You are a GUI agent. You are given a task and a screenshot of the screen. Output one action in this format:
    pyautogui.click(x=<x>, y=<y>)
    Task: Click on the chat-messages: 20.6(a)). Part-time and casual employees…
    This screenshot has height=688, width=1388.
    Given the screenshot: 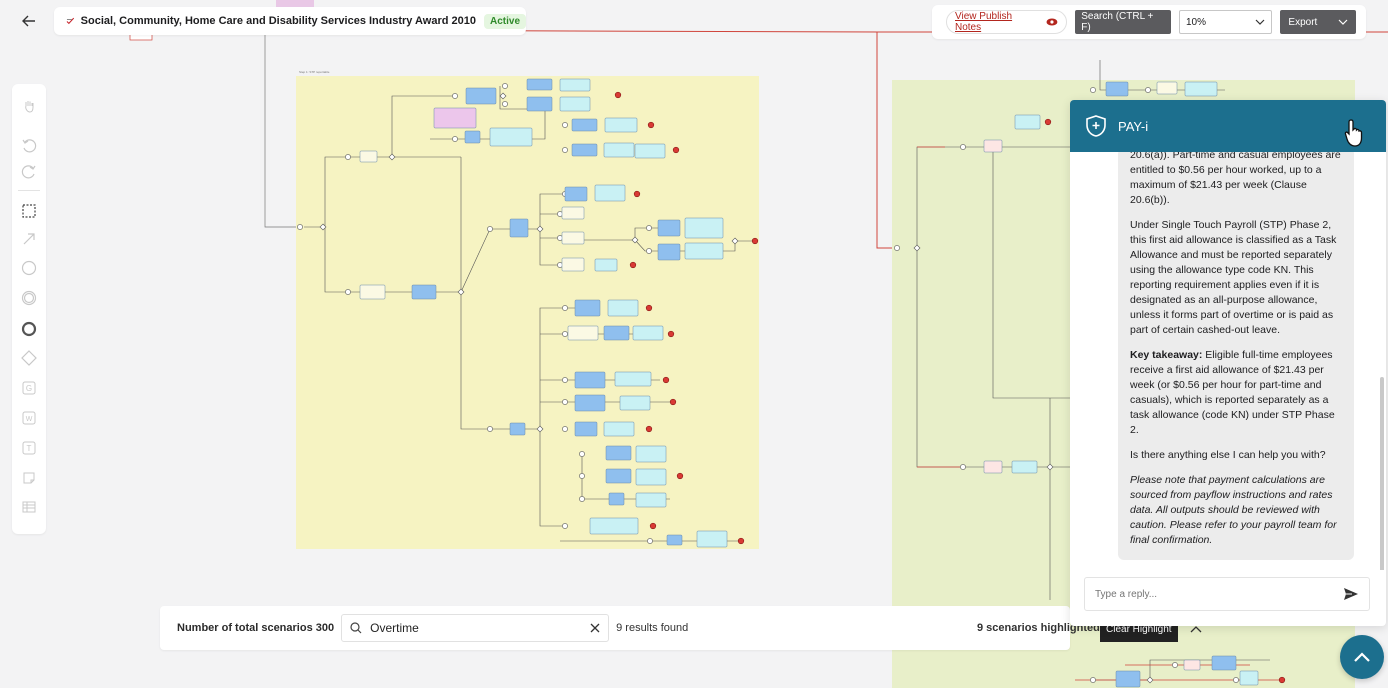 What is the action you would take?
    pyautogui.click(x=1228, y=361)
    